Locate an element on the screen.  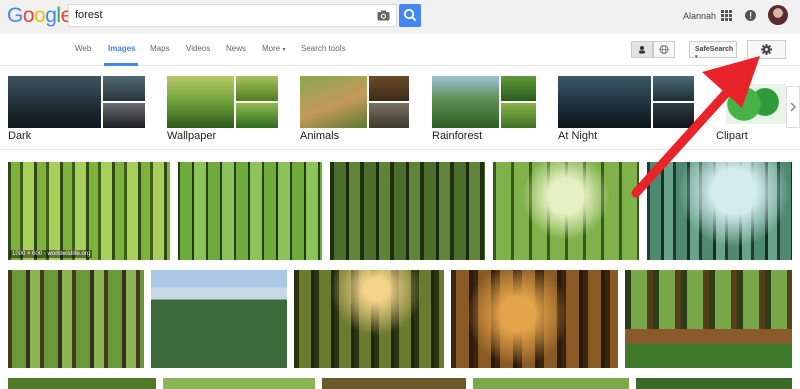
related-label: At Night is located at coordinates (578, 136).